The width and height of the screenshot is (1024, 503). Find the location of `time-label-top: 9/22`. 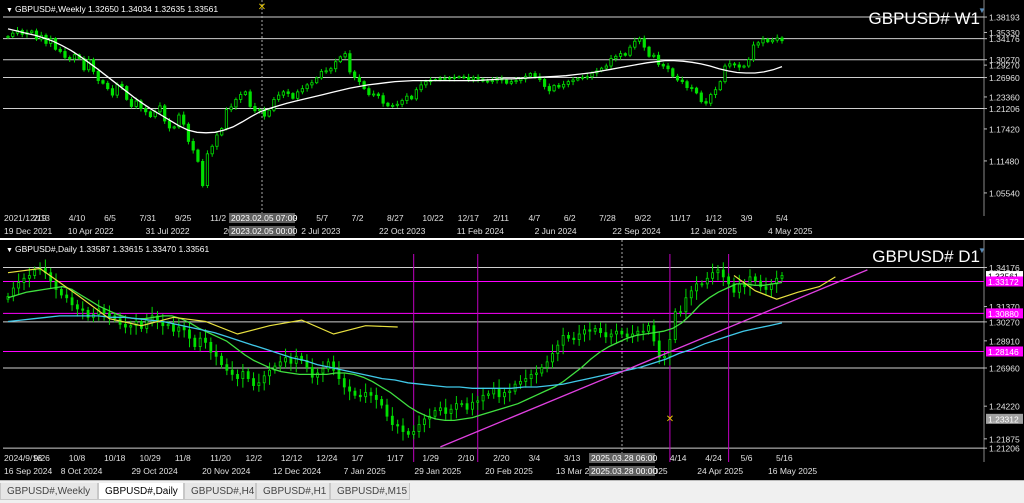

time-label-top: 9/22 is located at coordinates (643, 218).